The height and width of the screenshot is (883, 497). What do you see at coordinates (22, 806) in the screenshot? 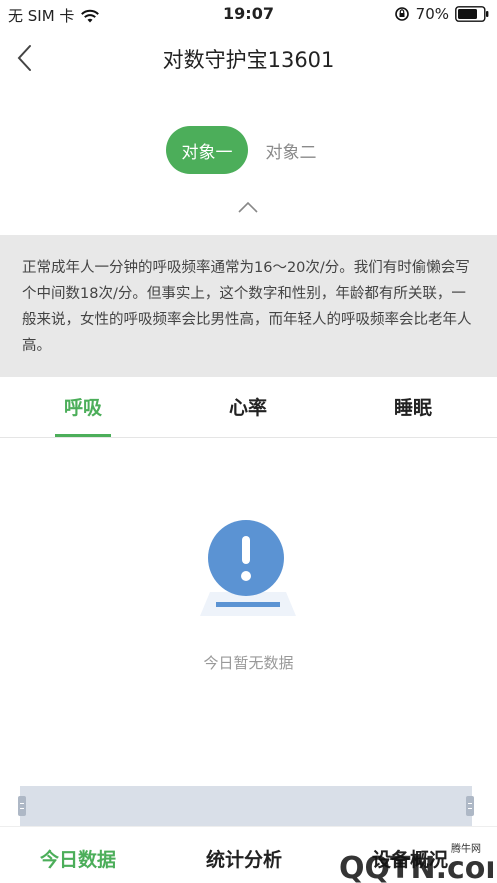
I see `range-handle-left` at bounding box center [22, 806].